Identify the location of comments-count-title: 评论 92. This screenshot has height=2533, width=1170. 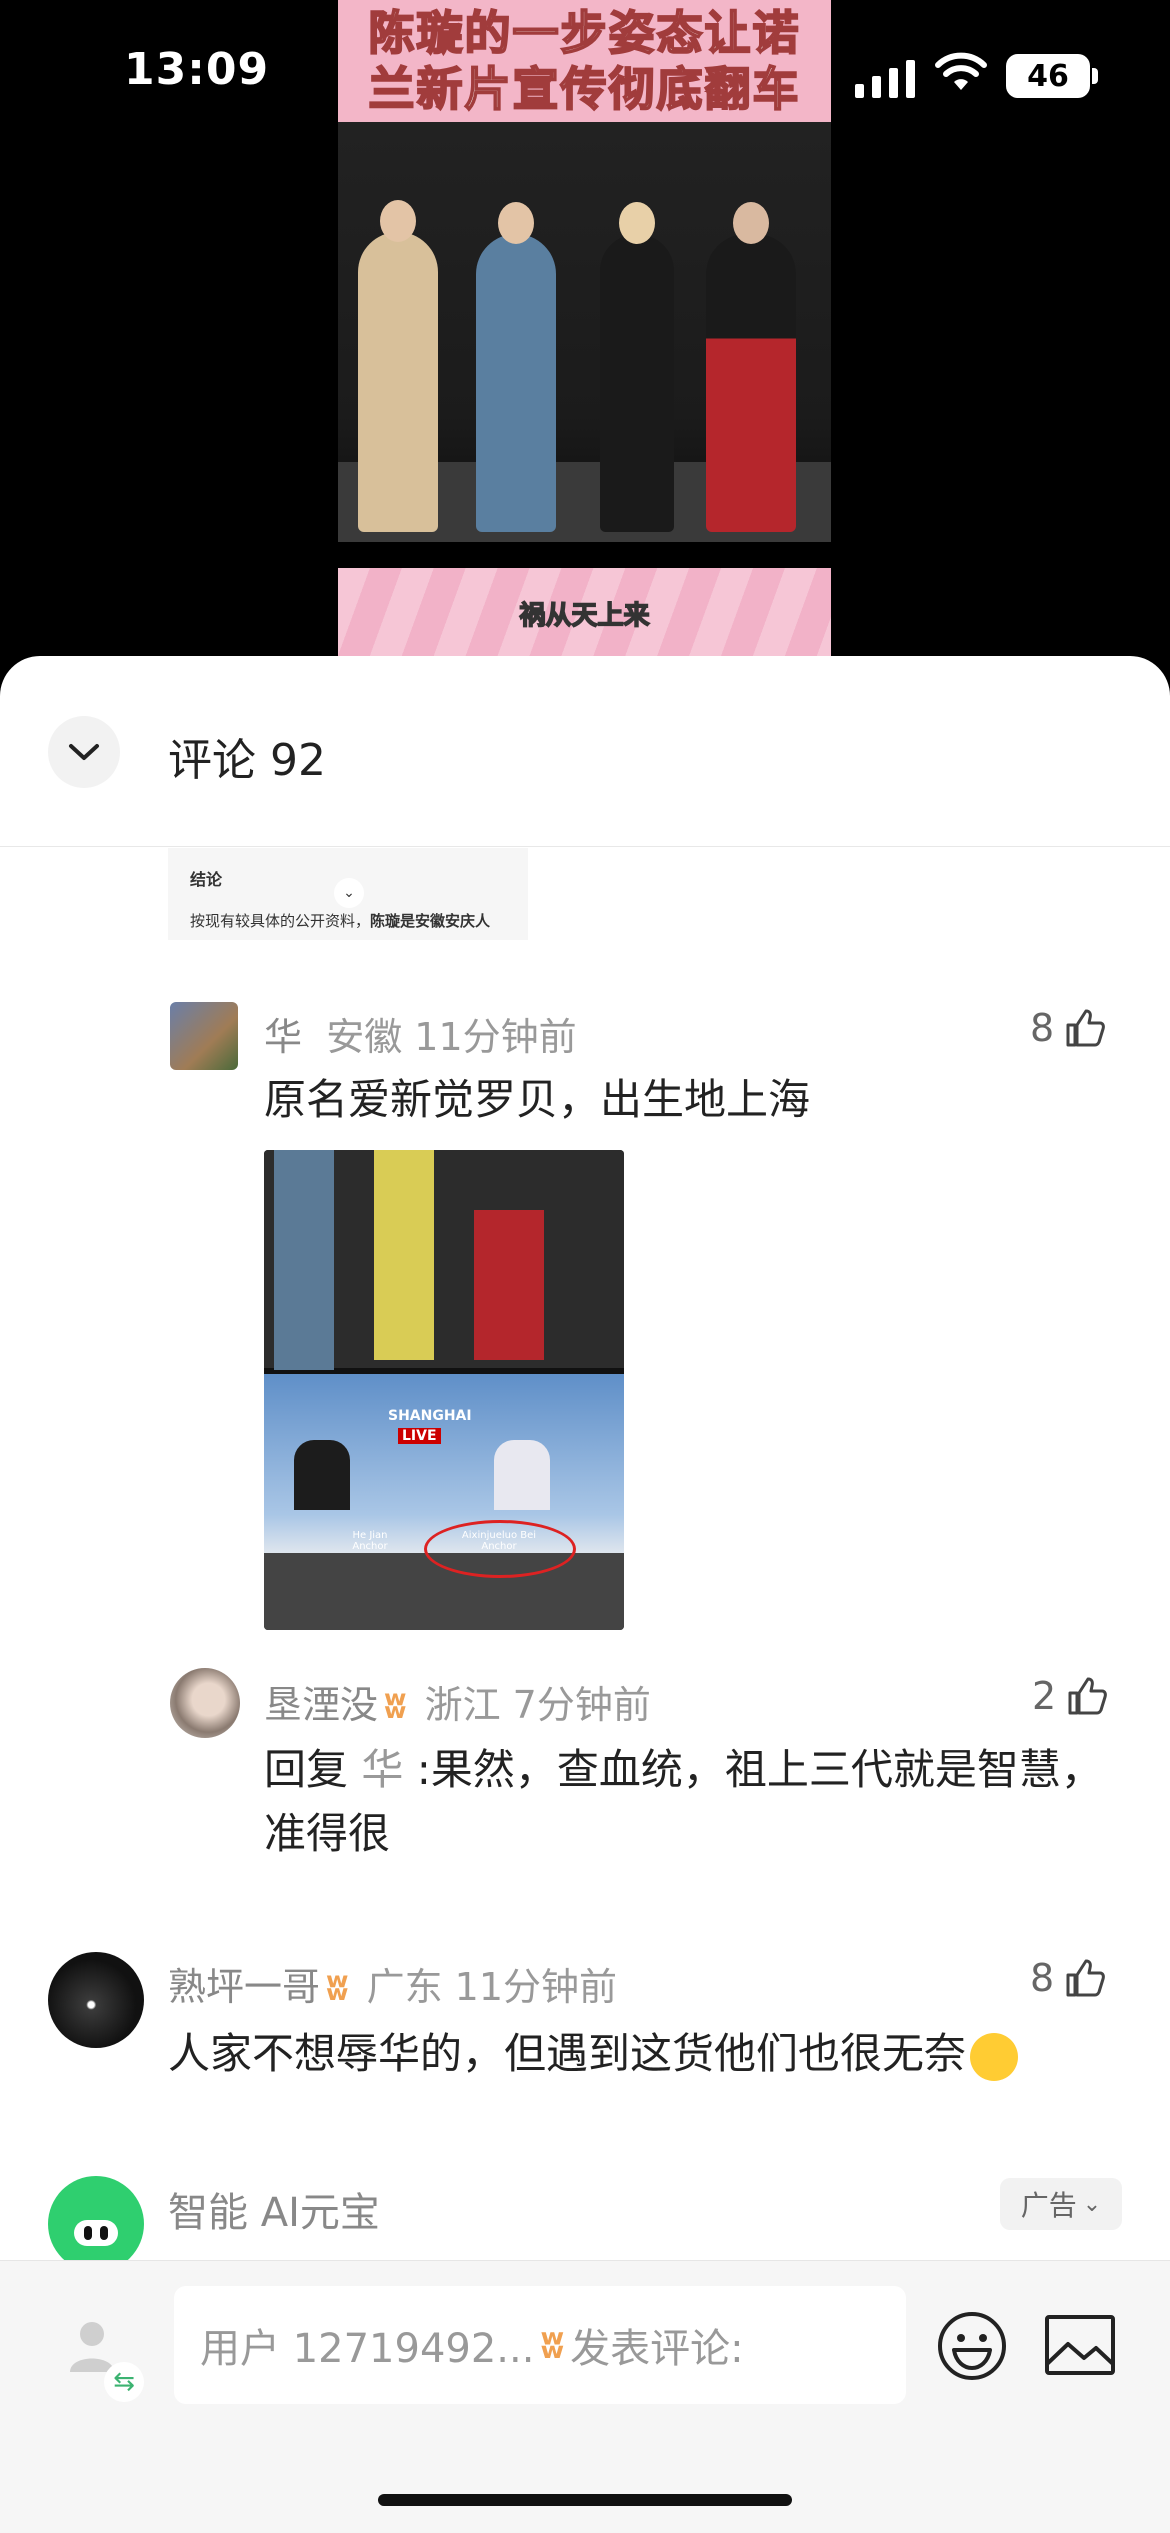
(247, 760).